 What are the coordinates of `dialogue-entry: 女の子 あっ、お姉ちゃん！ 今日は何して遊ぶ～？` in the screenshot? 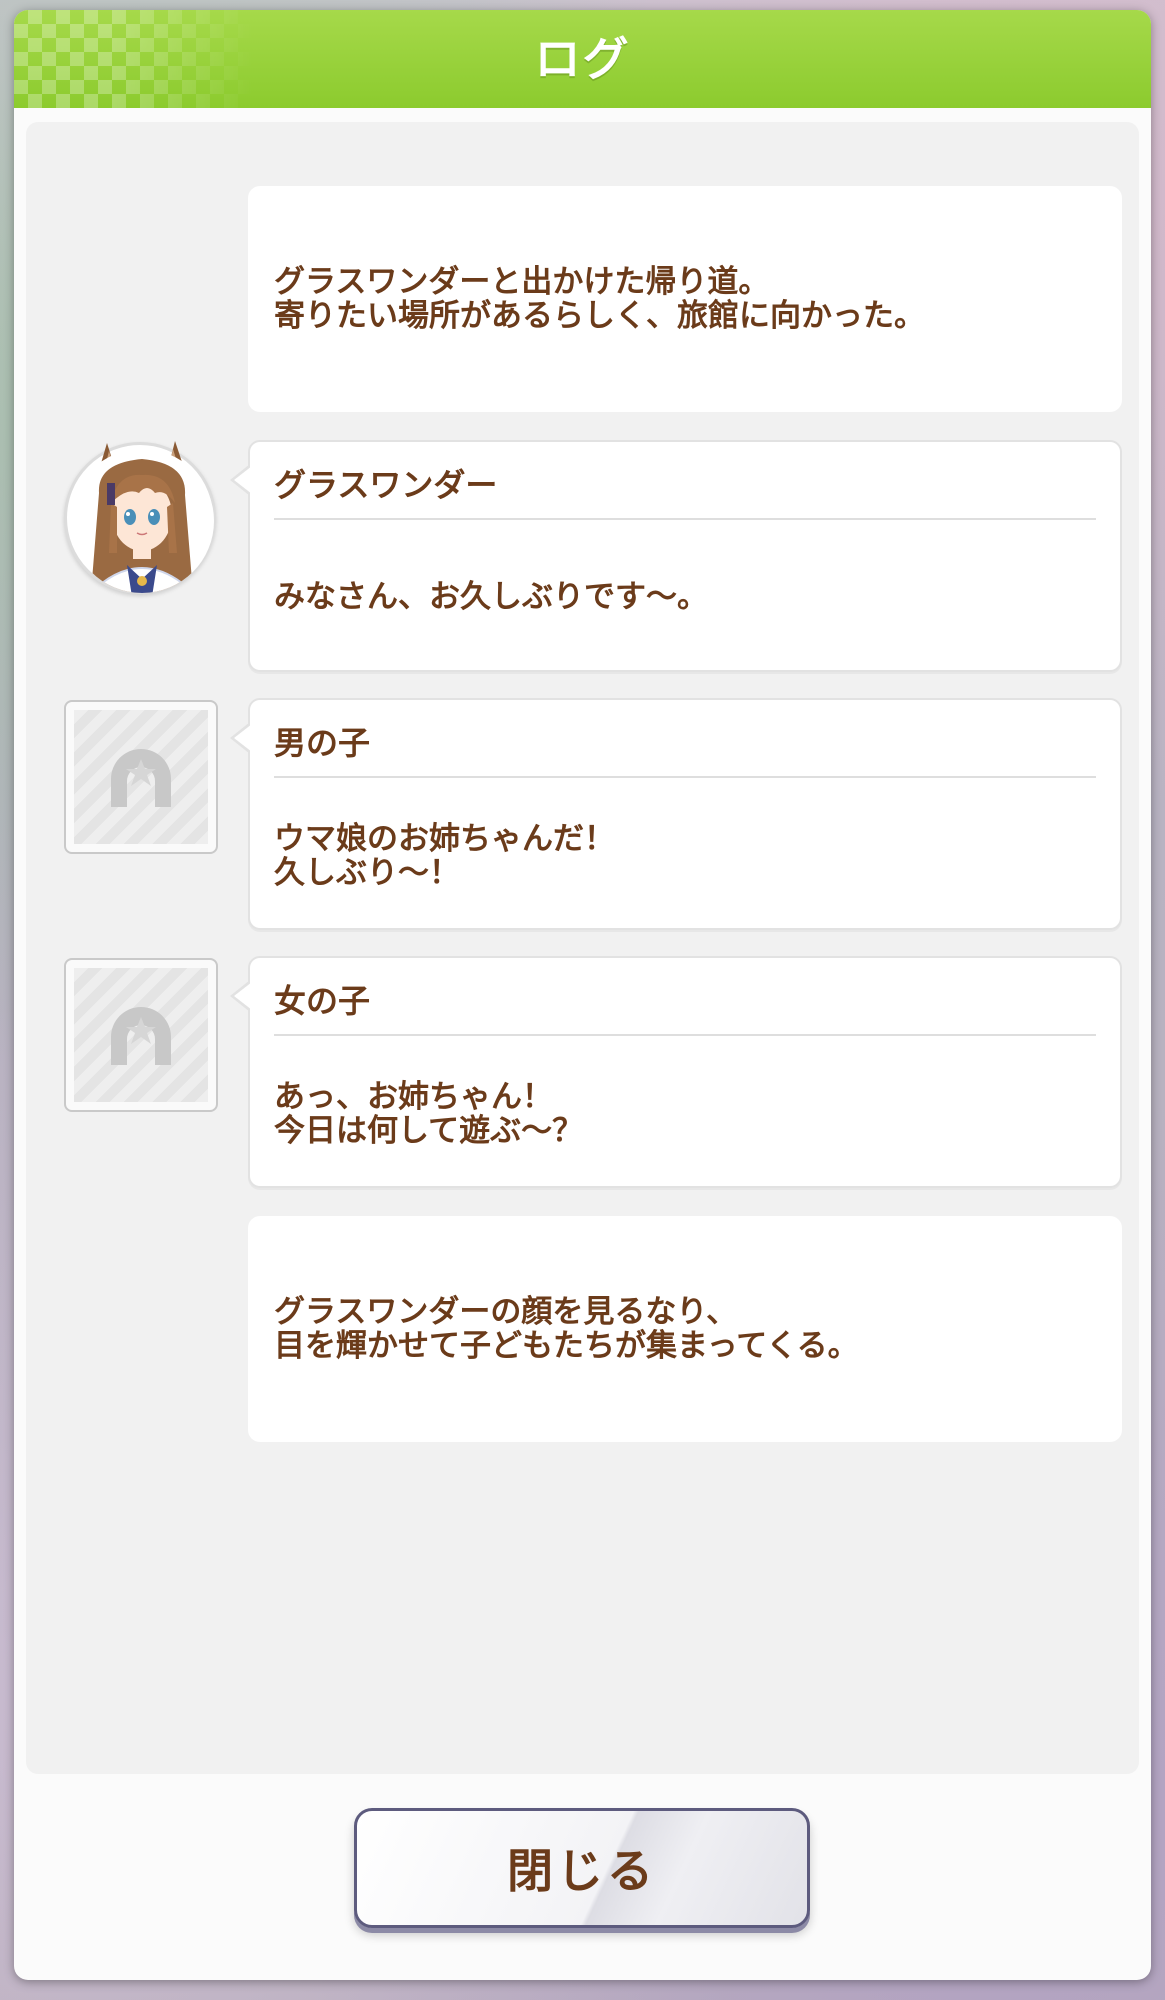 It's located at (676, 1072).